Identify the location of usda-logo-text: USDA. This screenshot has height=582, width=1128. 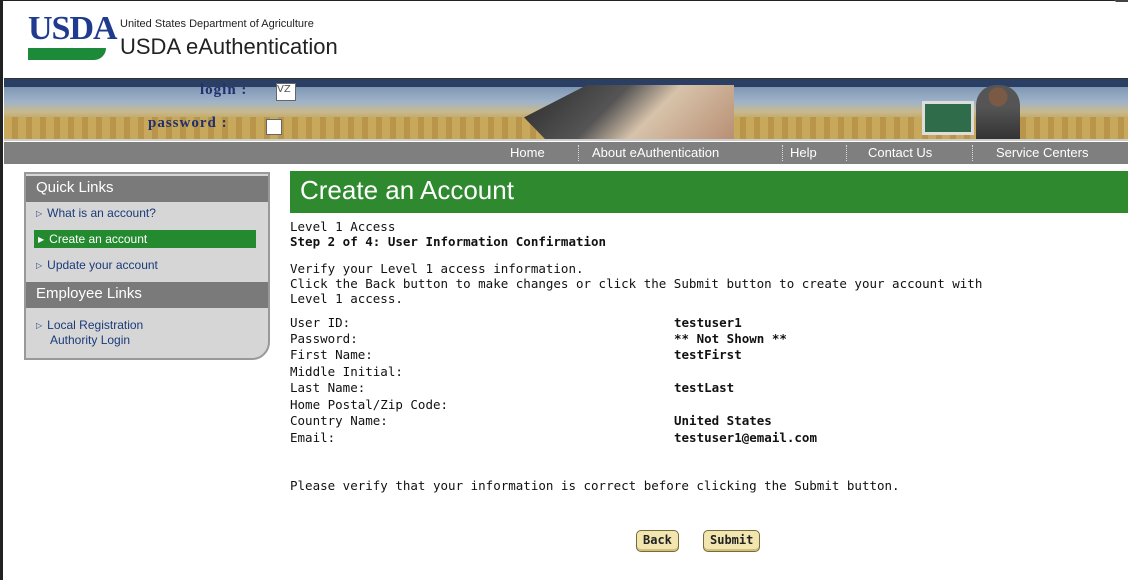
(73, 28).